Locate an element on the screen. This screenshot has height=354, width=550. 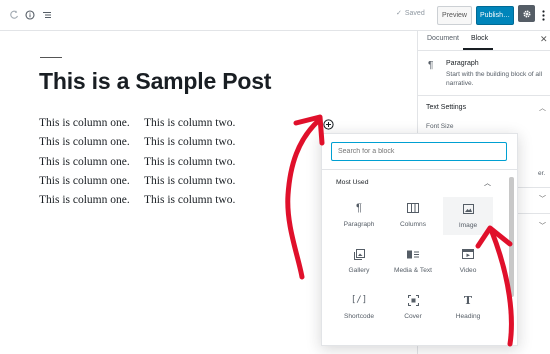
plus-circle-icon is located at coordinates (328, 124).